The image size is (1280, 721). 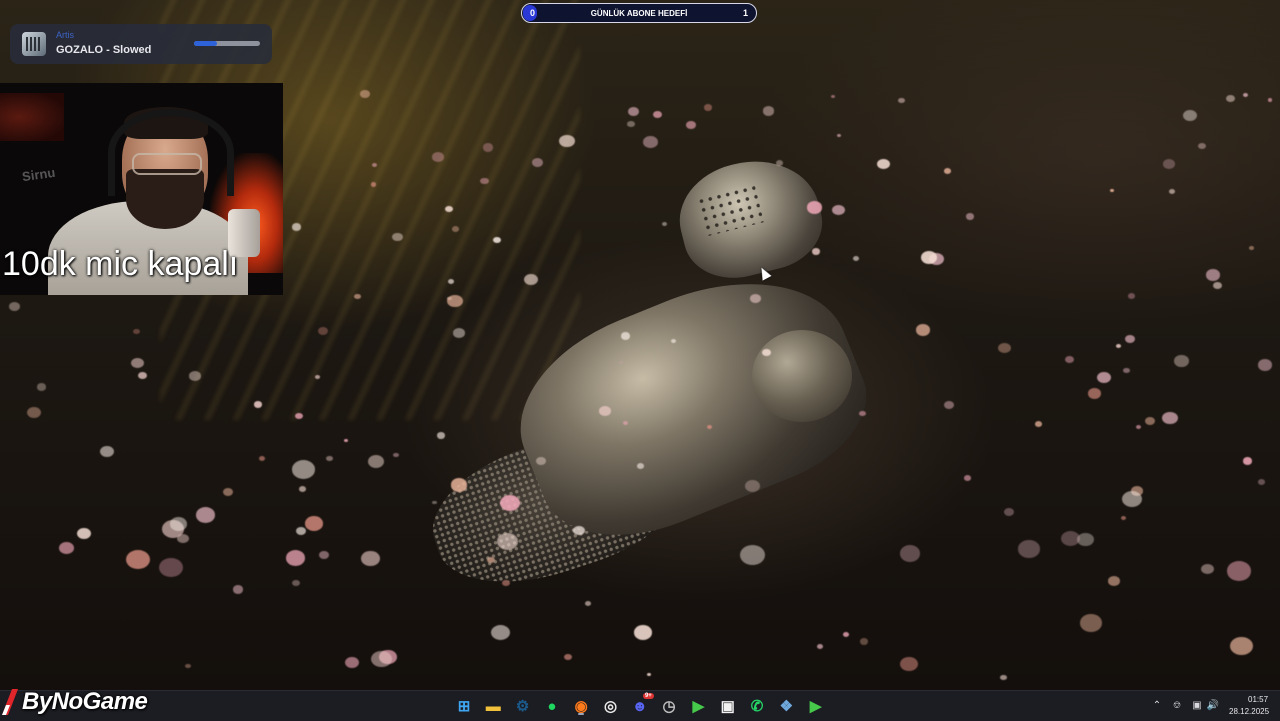 What do you see at coordinates (171, 152) in the screenshot?
I see `headphones-icon` at bounding box center [171, 152].